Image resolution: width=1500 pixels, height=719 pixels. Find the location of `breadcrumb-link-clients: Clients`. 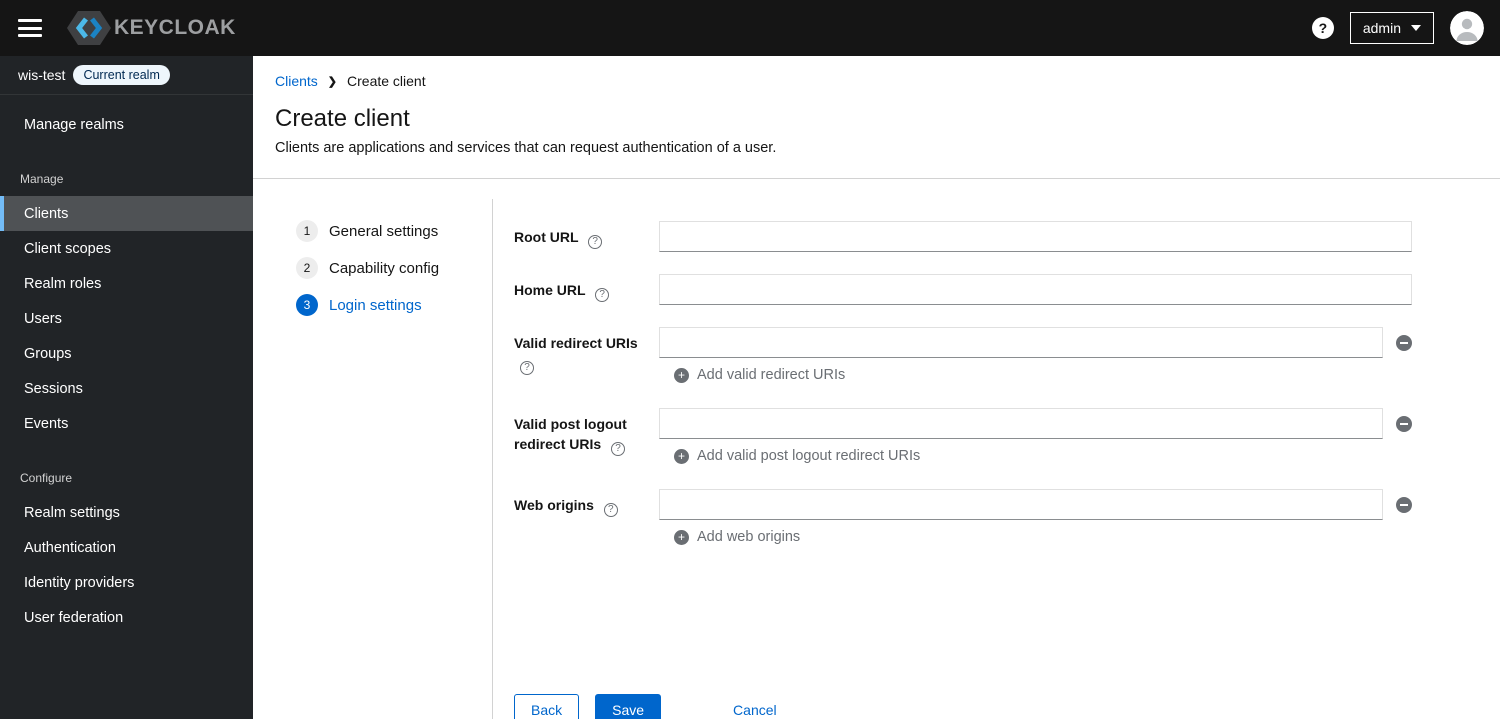

breadcrumb-link-clients: Clients is located at coordinates (296, 81).